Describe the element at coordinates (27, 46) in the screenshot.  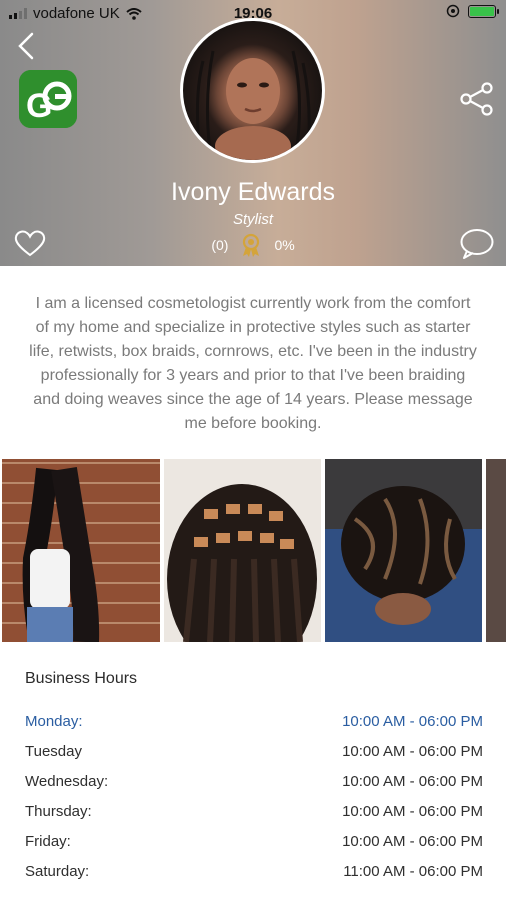
I see `chevron-left-icon` at that location.